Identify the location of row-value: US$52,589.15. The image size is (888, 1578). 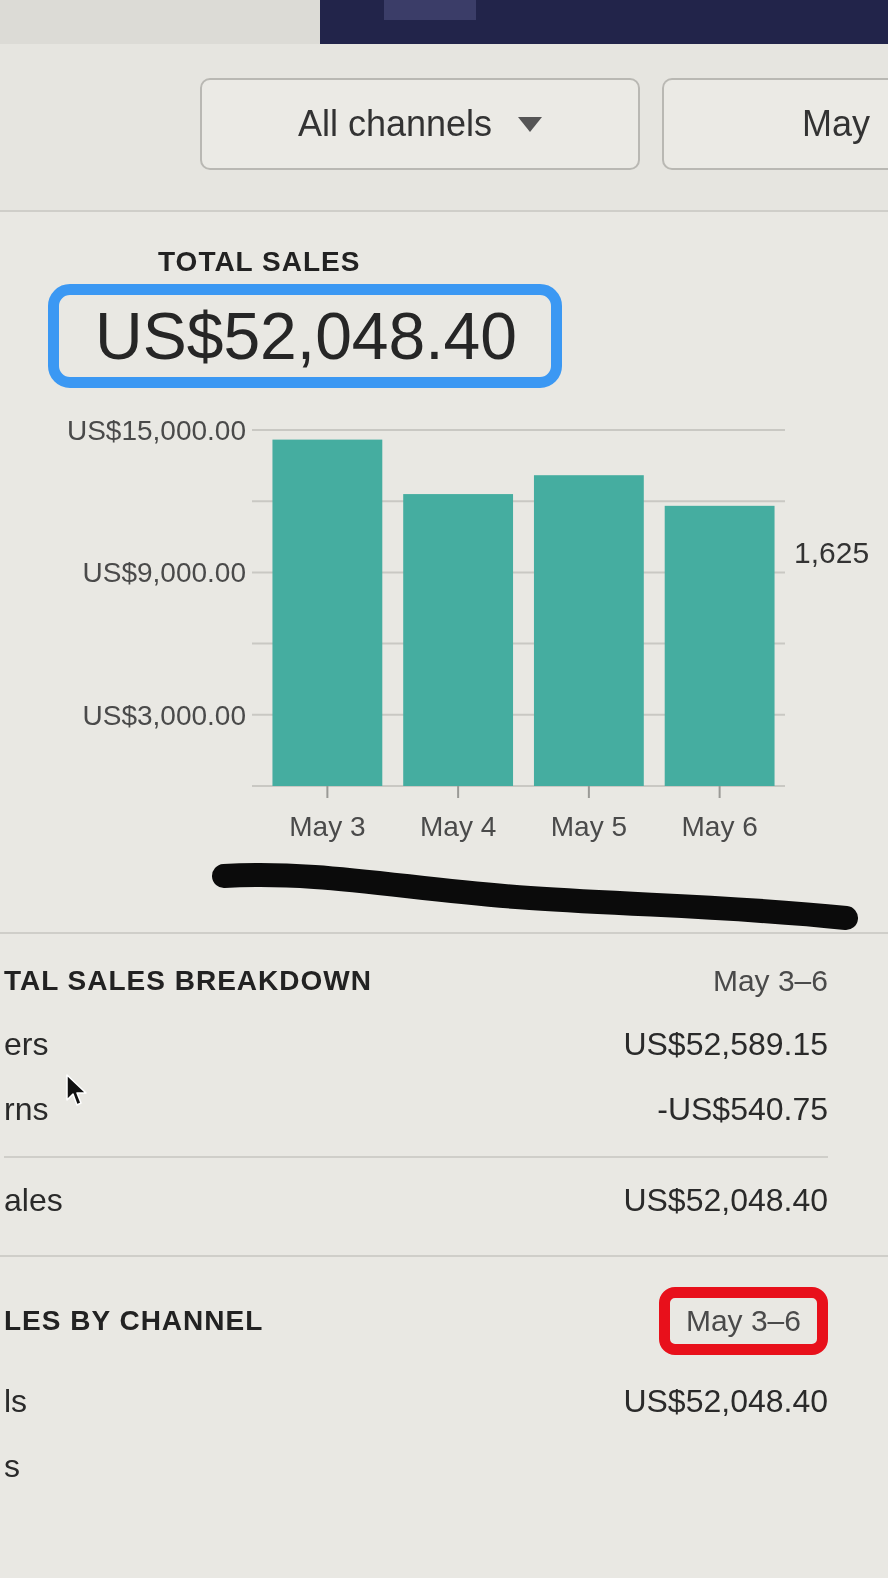
(725, 1044).